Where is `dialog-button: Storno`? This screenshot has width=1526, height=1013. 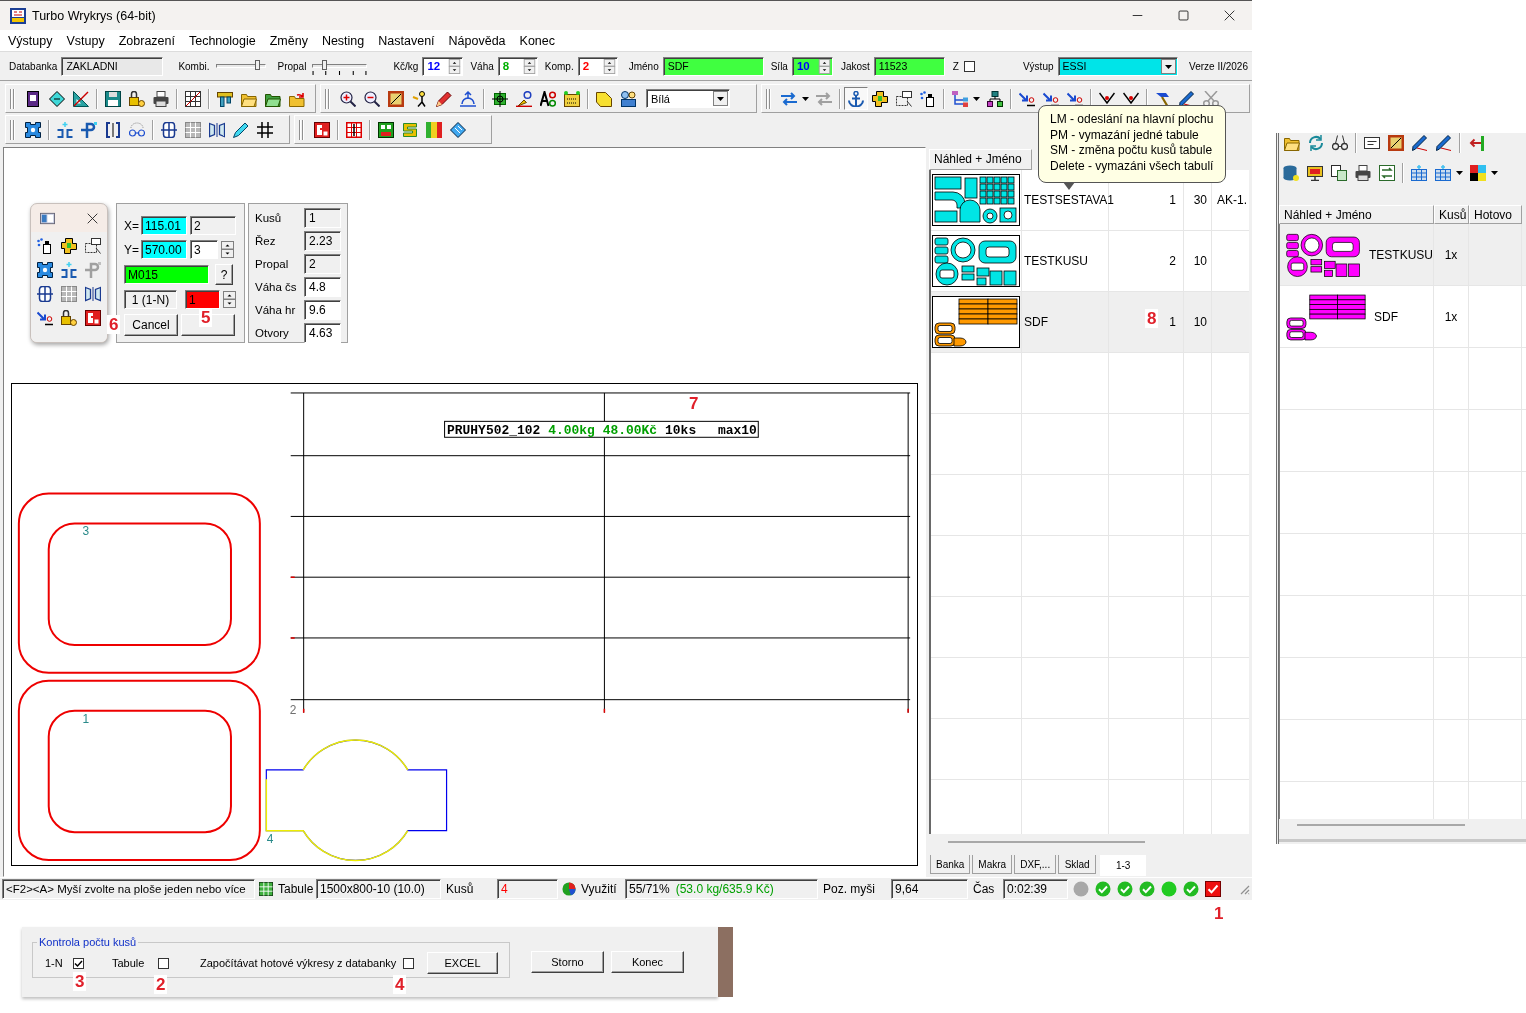
dialog-button: Storno is located at coordinates (567, 962).